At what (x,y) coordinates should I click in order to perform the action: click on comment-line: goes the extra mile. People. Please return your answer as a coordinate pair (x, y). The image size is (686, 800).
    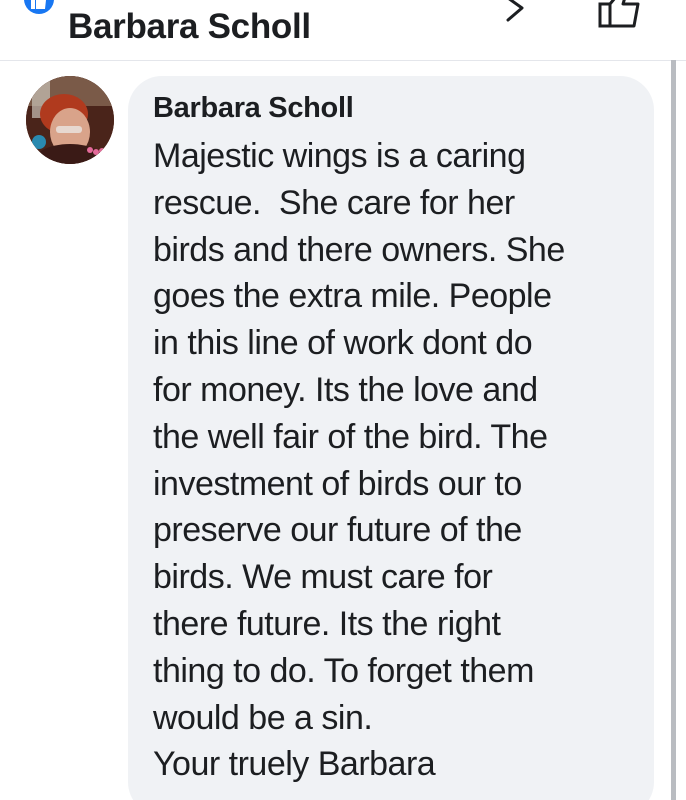
    Looking at the image, I should click on (352, 296).